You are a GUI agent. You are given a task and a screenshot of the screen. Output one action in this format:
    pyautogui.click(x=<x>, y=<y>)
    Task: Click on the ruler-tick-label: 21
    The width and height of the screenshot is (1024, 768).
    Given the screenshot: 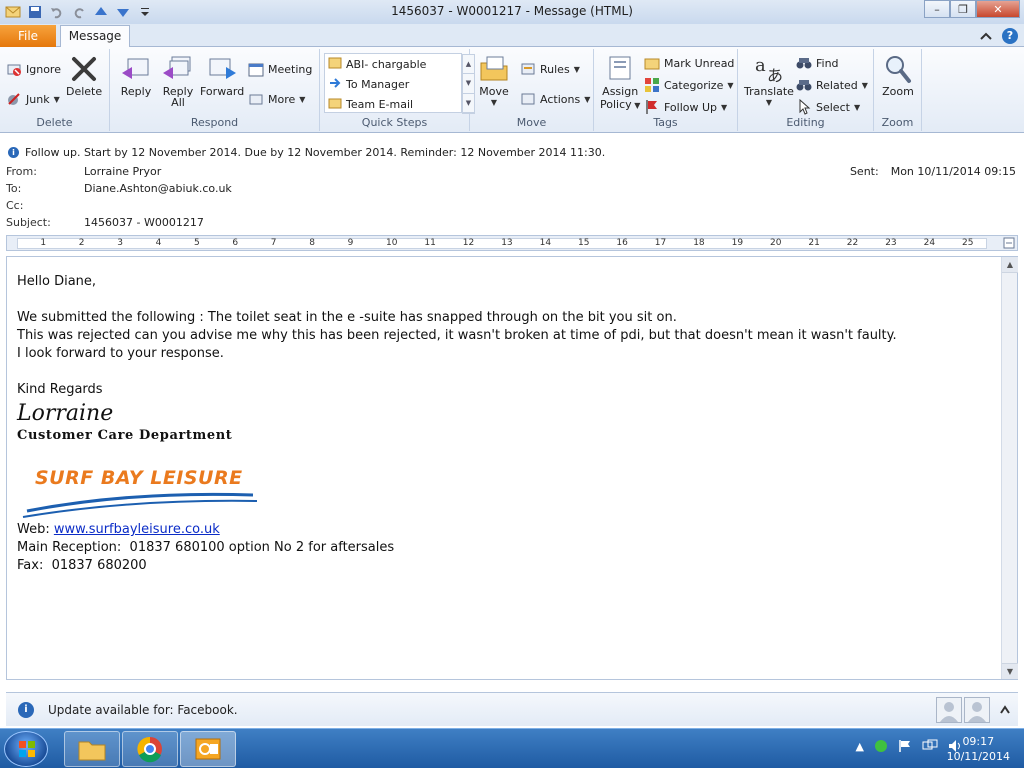 What is the action you would take?
    pyautogui.click(x=814, y=243)
    